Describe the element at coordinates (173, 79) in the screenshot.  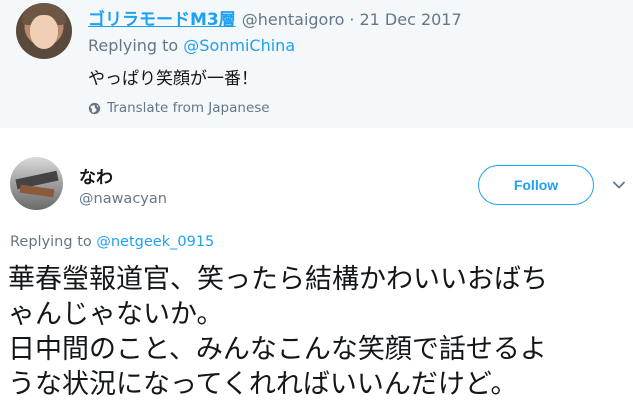
I see `reply-tweet-text: やっぱり笑顔が一番！` at that location.